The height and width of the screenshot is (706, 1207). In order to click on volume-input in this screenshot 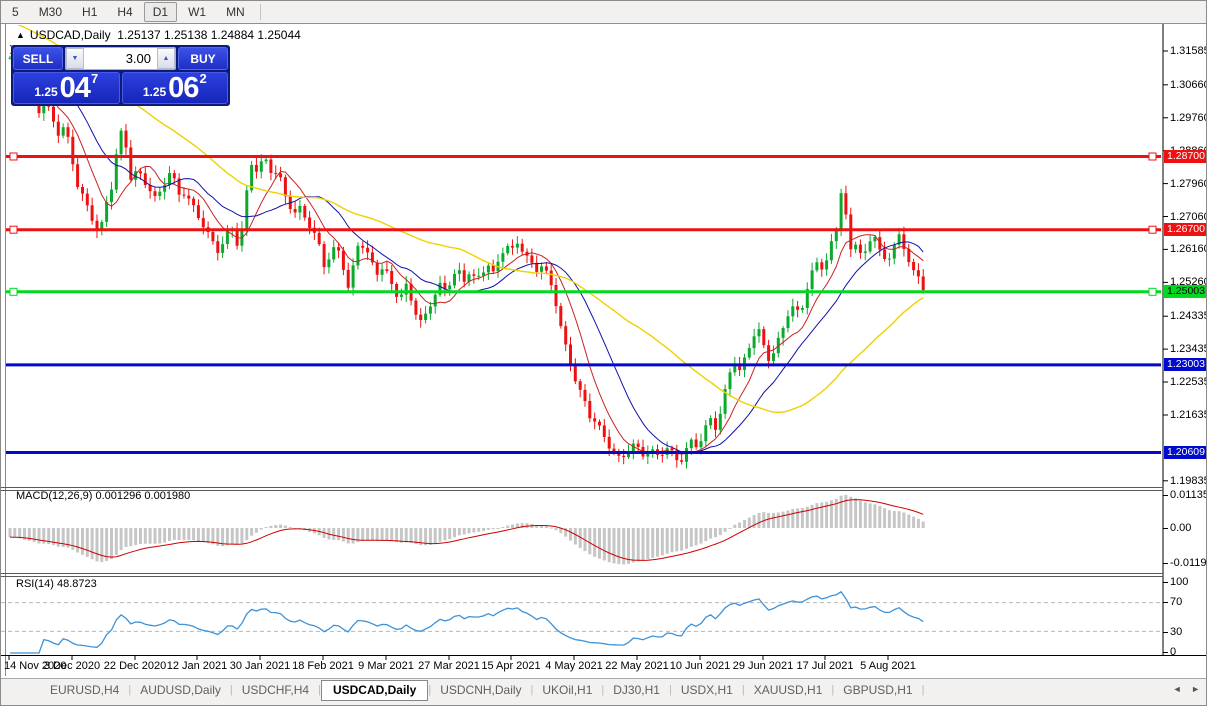, I will do `click(120, 58)`.